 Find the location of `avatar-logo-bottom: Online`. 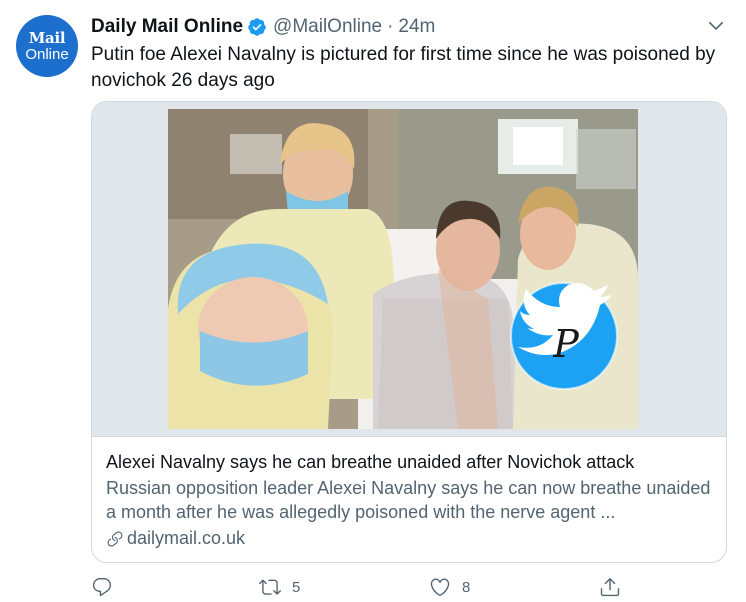

avatar-logo-bottom: Online is located at coordinates (47, 54).